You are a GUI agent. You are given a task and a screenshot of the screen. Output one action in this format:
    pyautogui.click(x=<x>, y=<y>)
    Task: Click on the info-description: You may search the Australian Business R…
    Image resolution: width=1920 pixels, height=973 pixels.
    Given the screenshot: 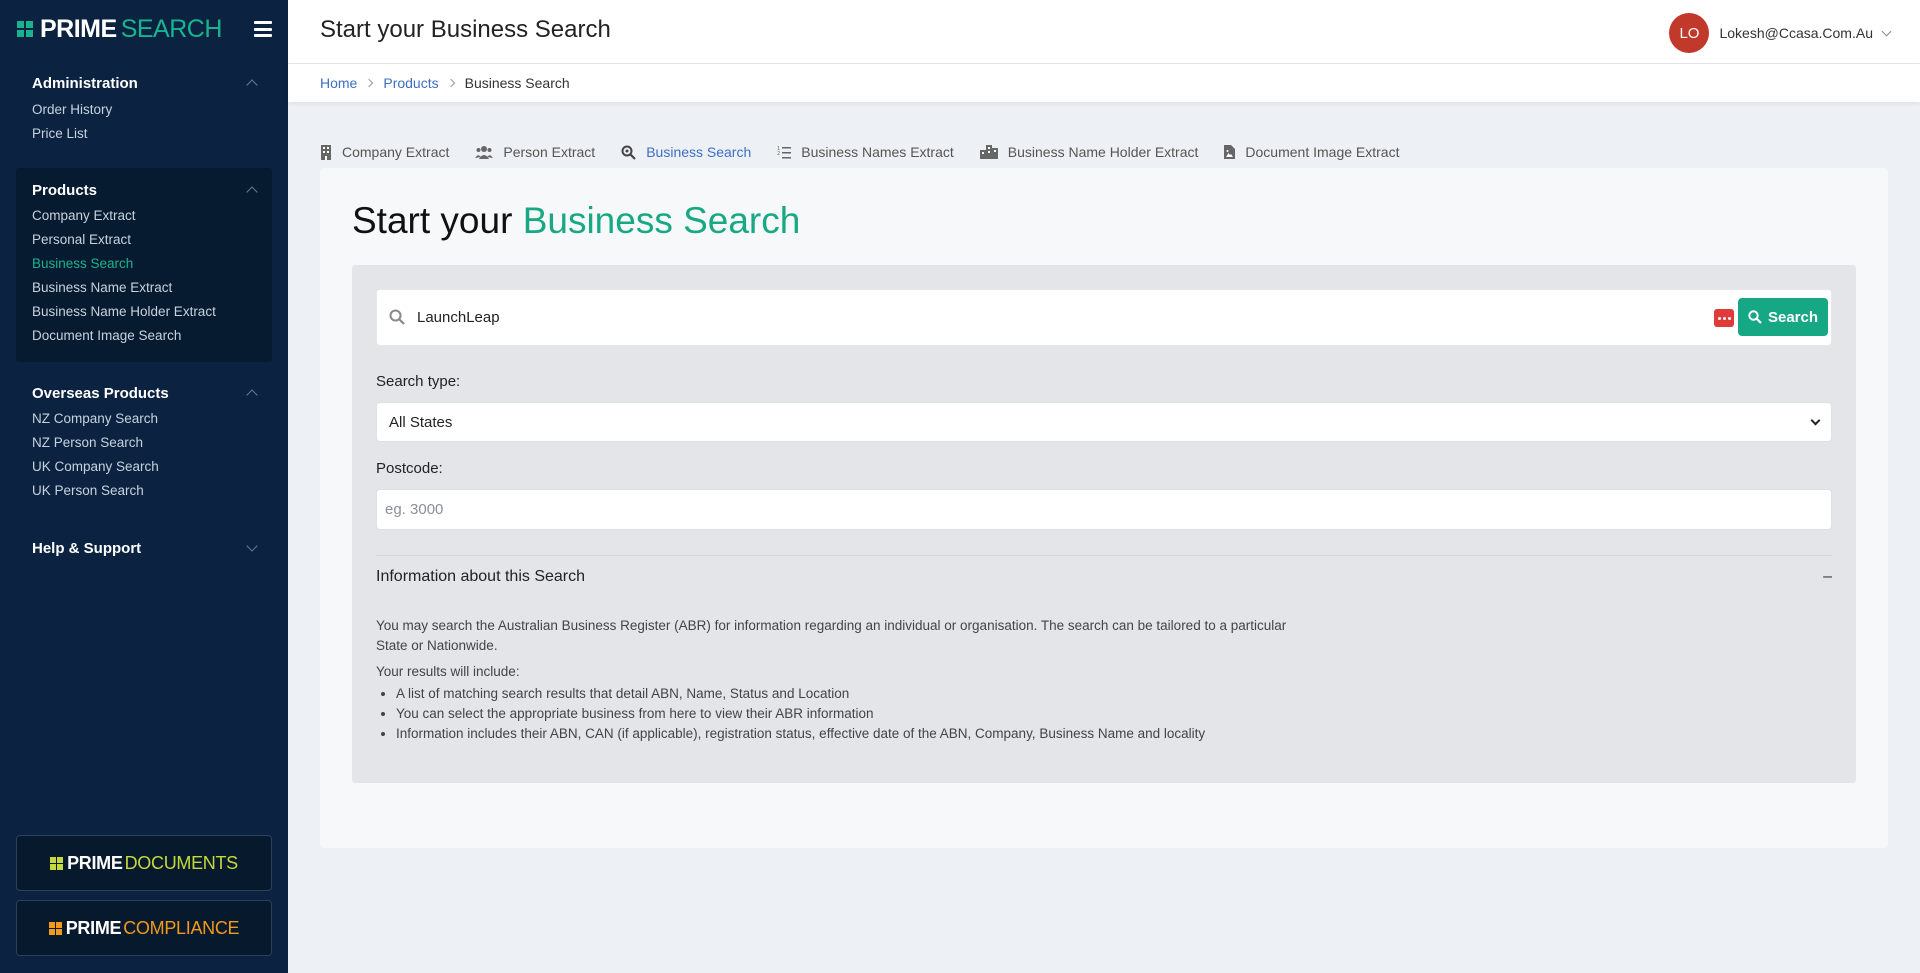 What is the action you would take?
    pyautogui.click(x=831, y=635)
    